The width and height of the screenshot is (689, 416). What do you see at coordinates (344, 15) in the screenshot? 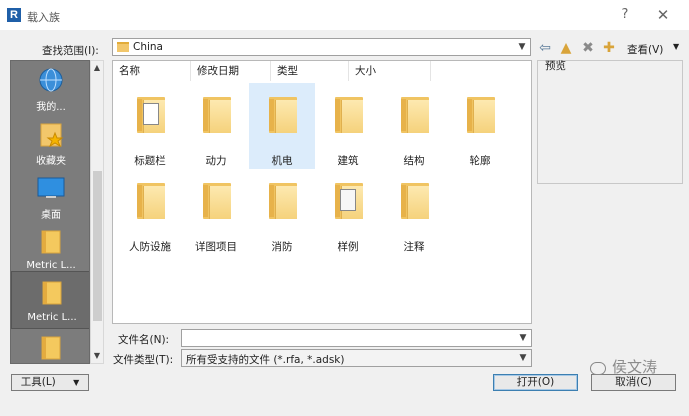
I see `title-bar: R 载入族 ? ✕` at bounding box center [344, 15].